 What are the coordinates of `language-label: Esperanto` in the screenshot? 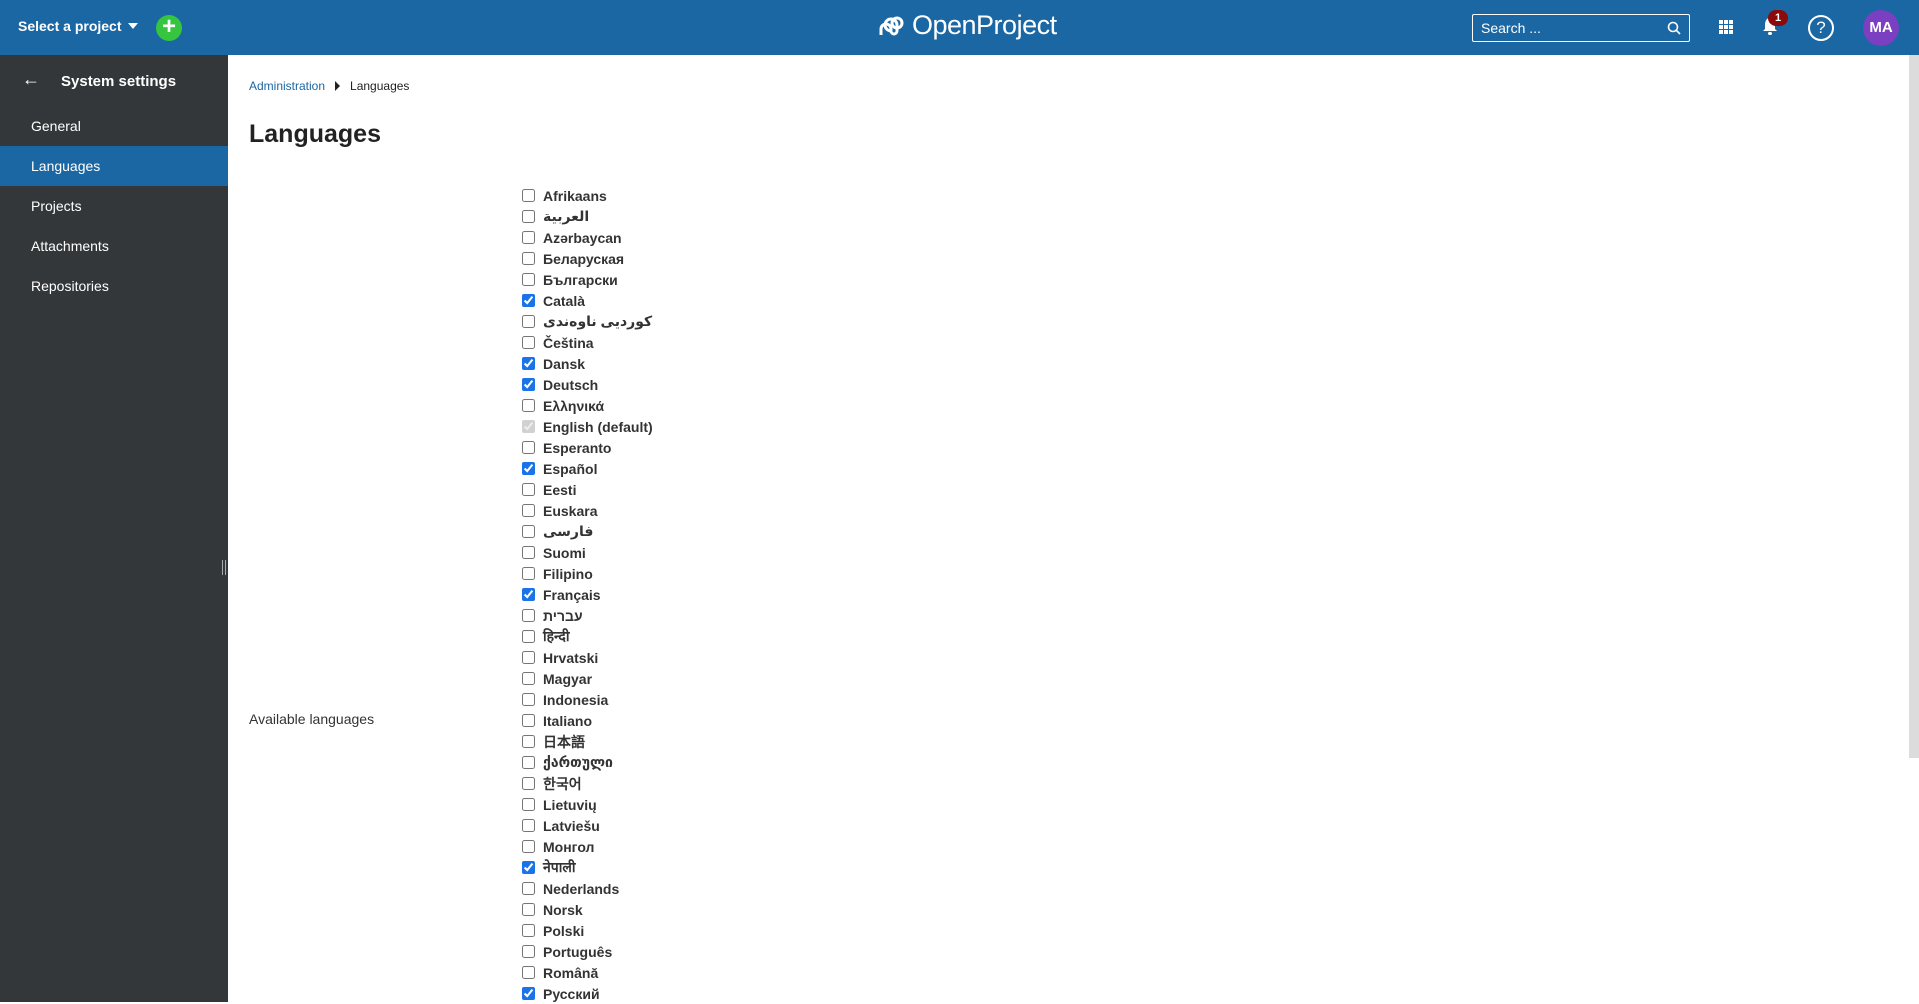 It's located at (577, 448).